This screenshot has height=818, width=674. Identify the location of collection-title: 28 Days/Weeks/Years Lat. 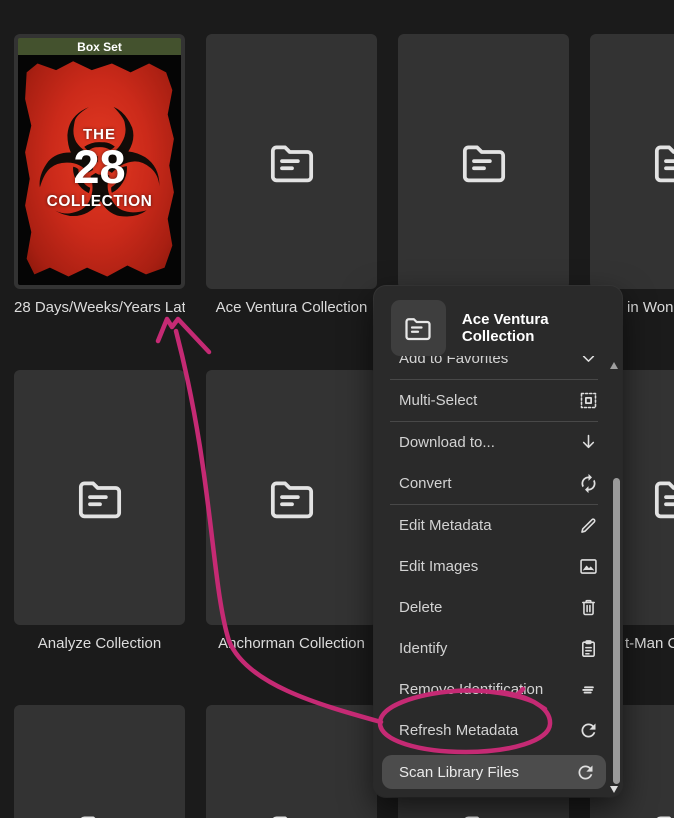
(99, 307).